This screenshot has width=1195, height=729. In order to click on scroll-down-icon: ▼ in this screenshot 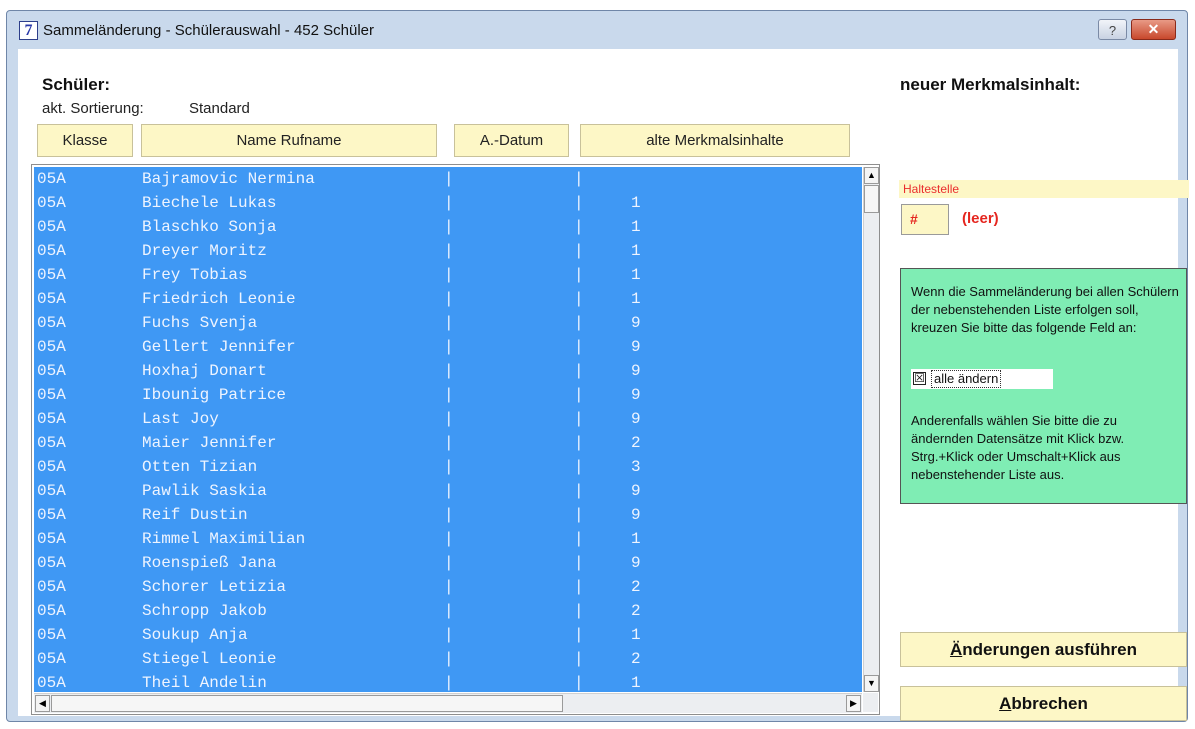, I will do `click(871, 683)`.